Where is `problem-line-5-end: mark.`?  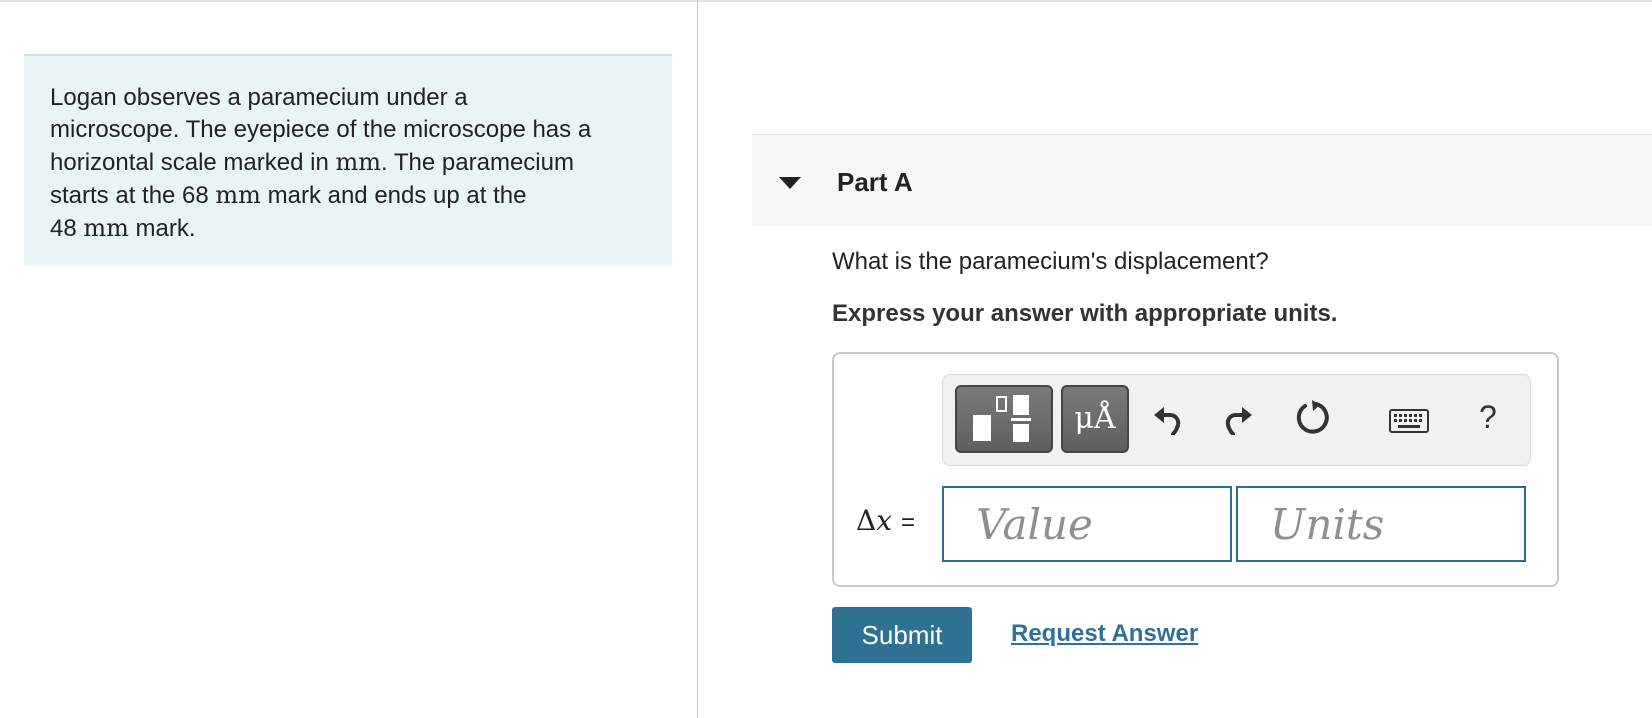 problem-line-5-end: mark. is located at coordinates (162, 228).